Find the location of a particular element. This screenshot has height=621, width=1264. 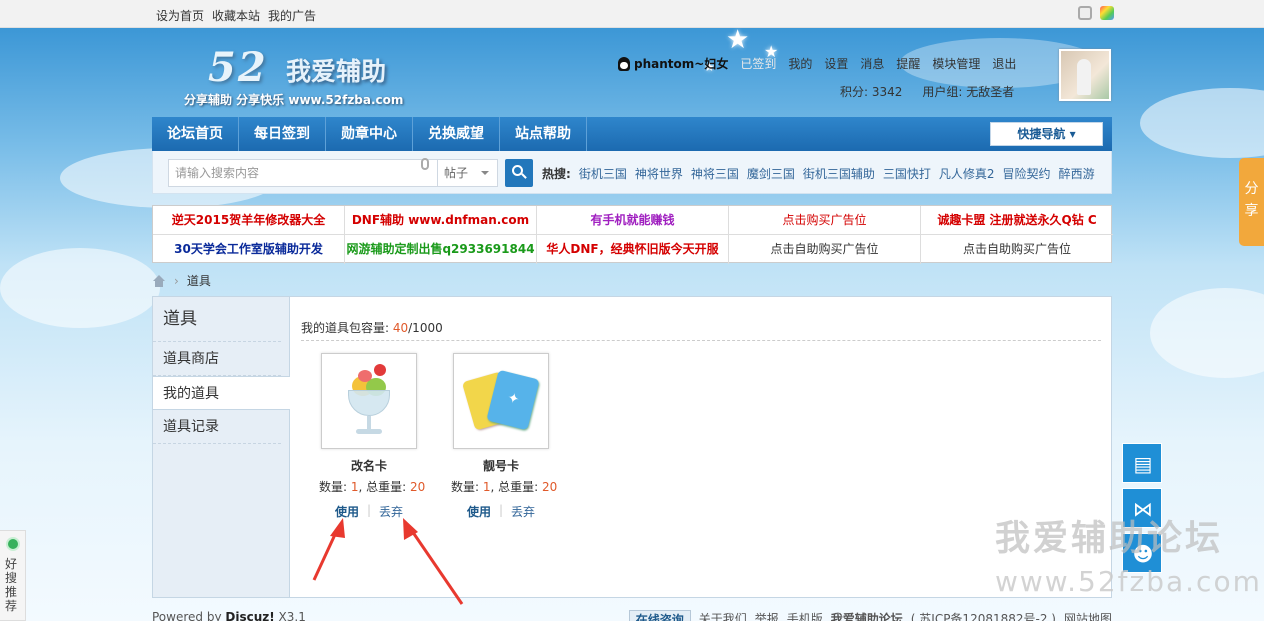

watermark-url: www.52fzba.com is located at coordinates (1128, 581).